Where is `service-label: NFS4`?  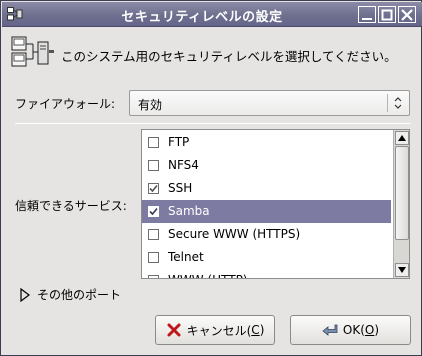 service-label: NFS4 is located at coordinates (183, 165).